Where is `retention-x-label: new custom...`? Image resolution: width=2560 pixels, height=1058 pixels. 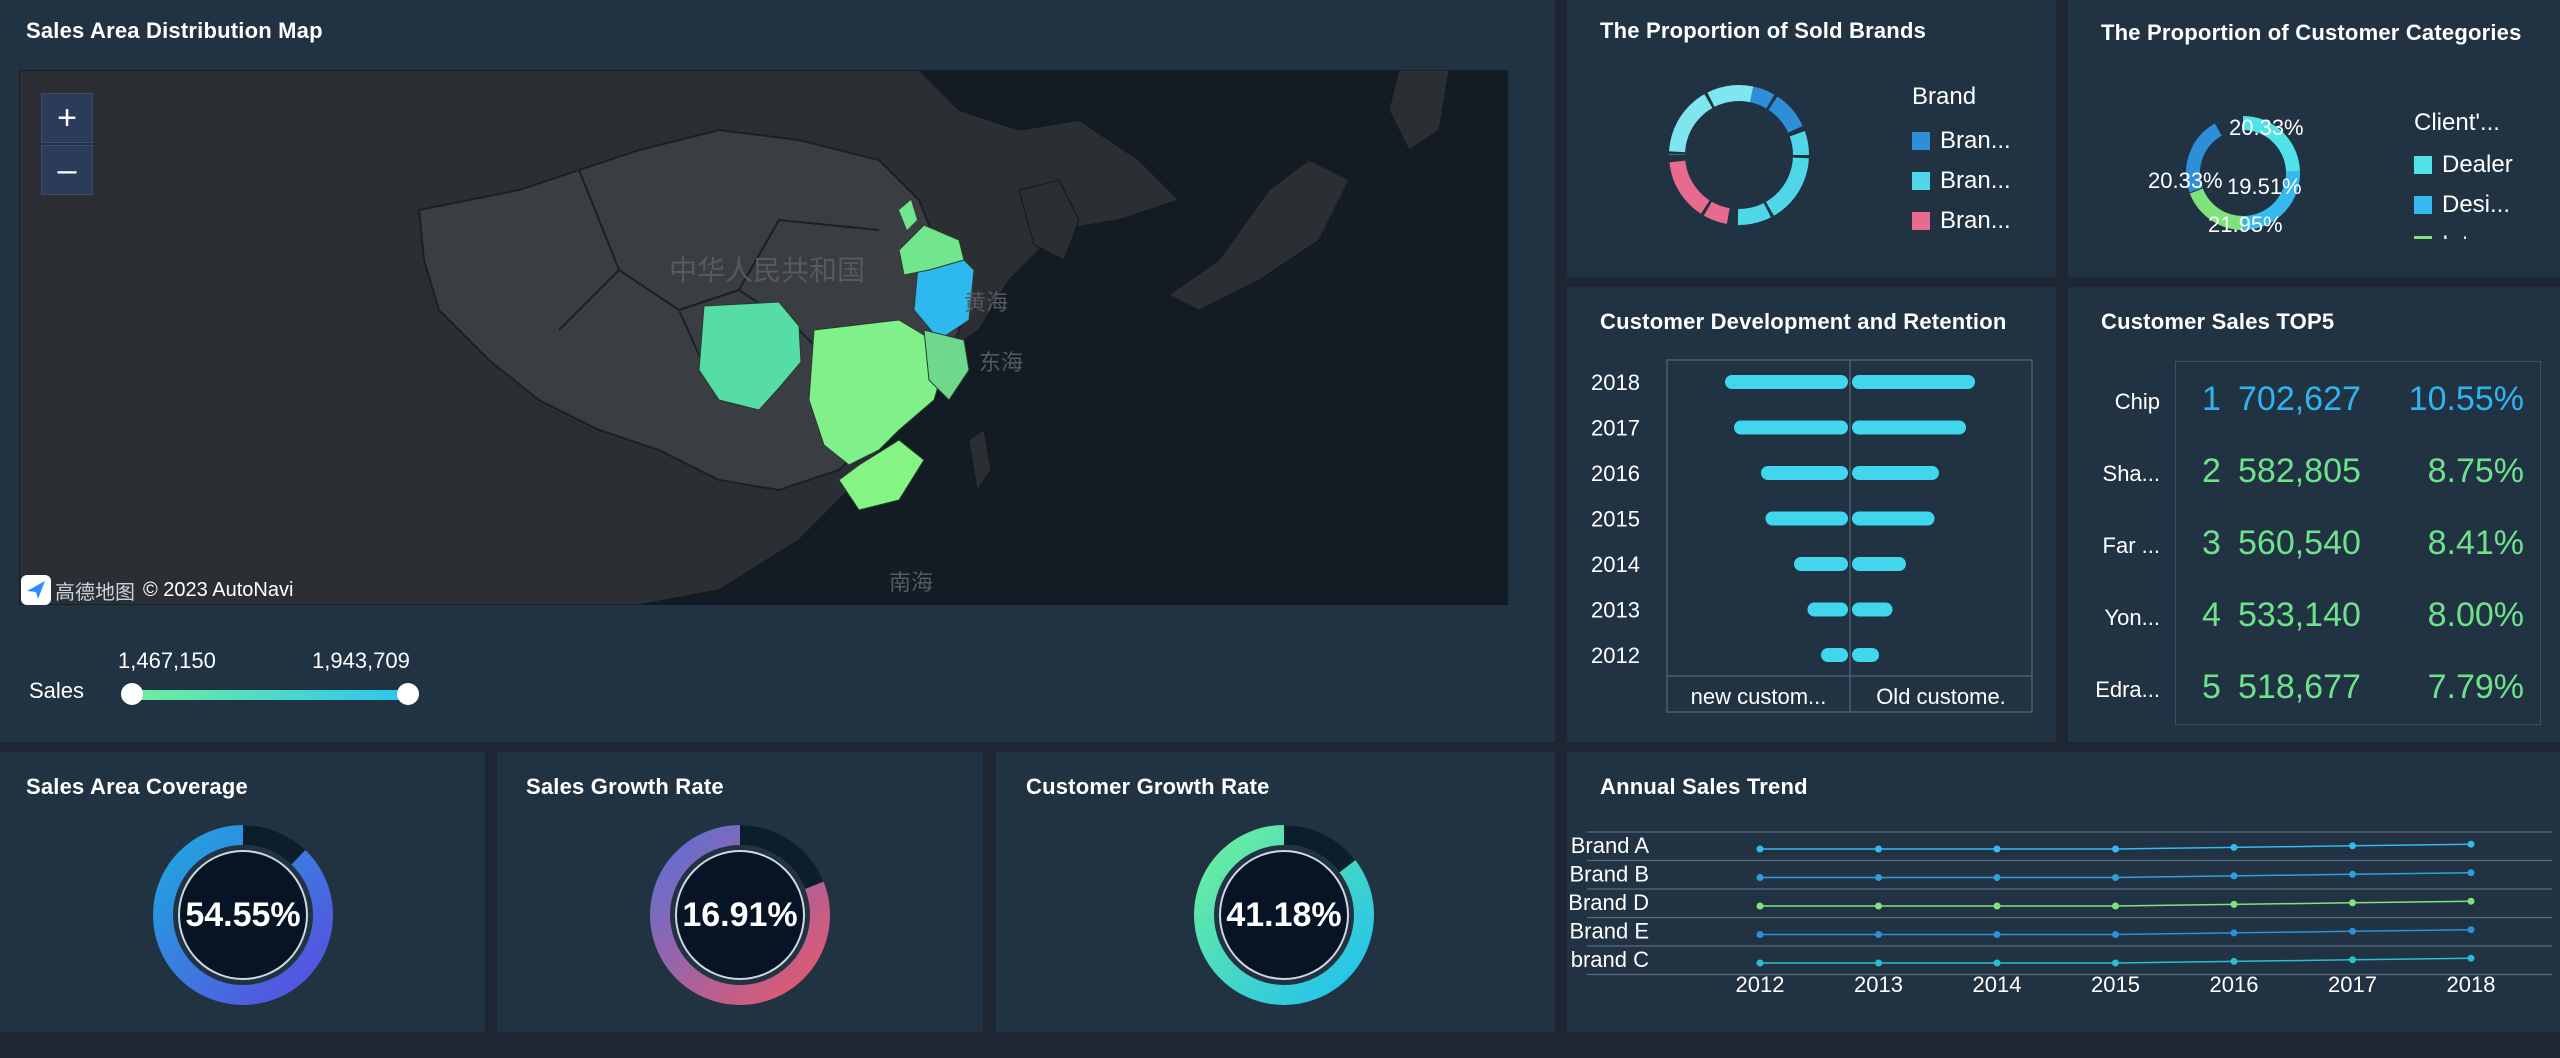
retention-x-label: new custom... is located at coordinates (1759, 696).